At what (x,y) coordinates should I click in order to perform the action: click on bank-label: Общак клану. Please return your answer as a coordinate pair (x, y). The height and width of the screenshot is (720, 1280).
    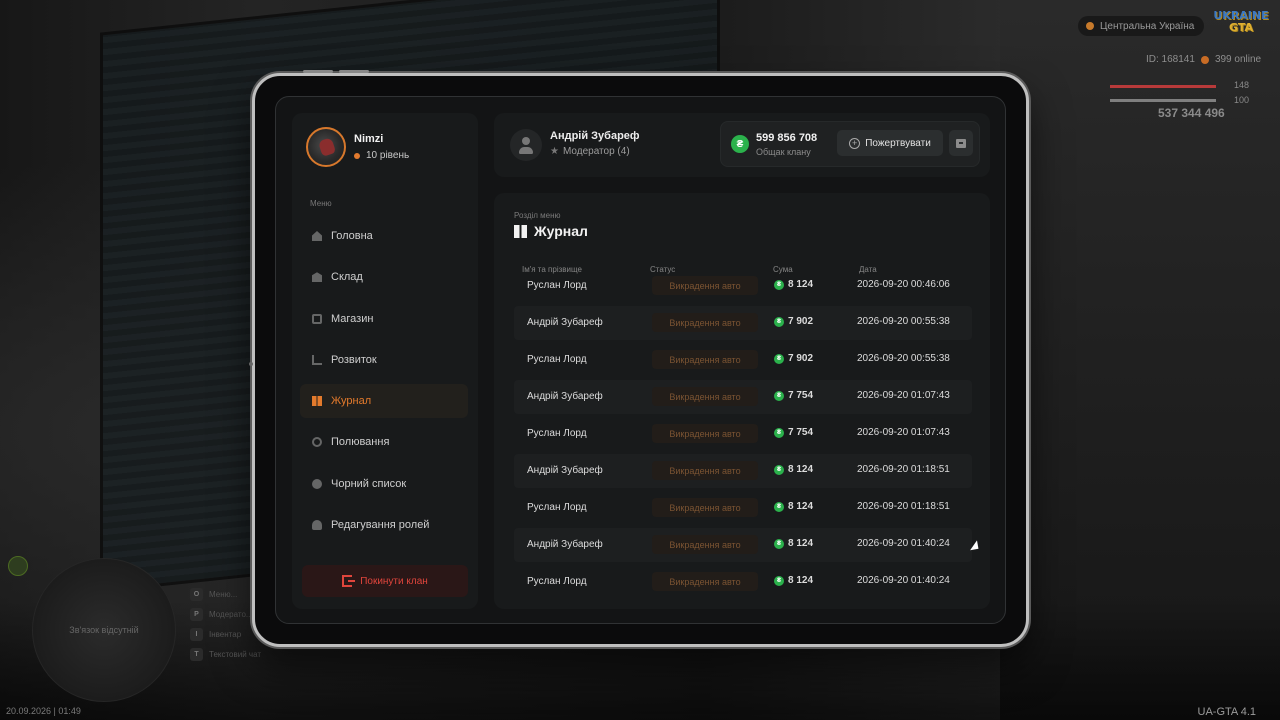
    Looking at the image, I should click on (783, 152).